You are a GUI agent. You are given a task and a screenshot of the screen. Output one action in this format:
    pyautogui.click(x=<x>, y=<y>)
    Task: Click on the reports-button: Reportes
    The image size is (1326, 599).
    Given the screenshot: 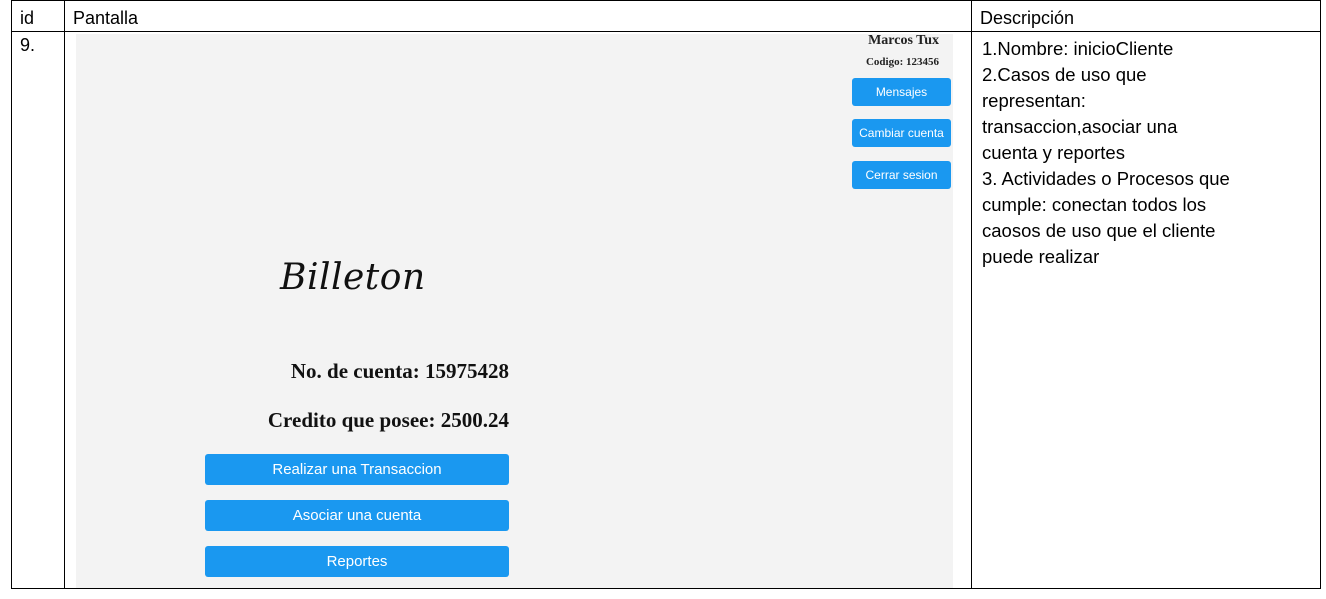 What is the action you would take?
    pyautogui.click(x=357, y=561)
    